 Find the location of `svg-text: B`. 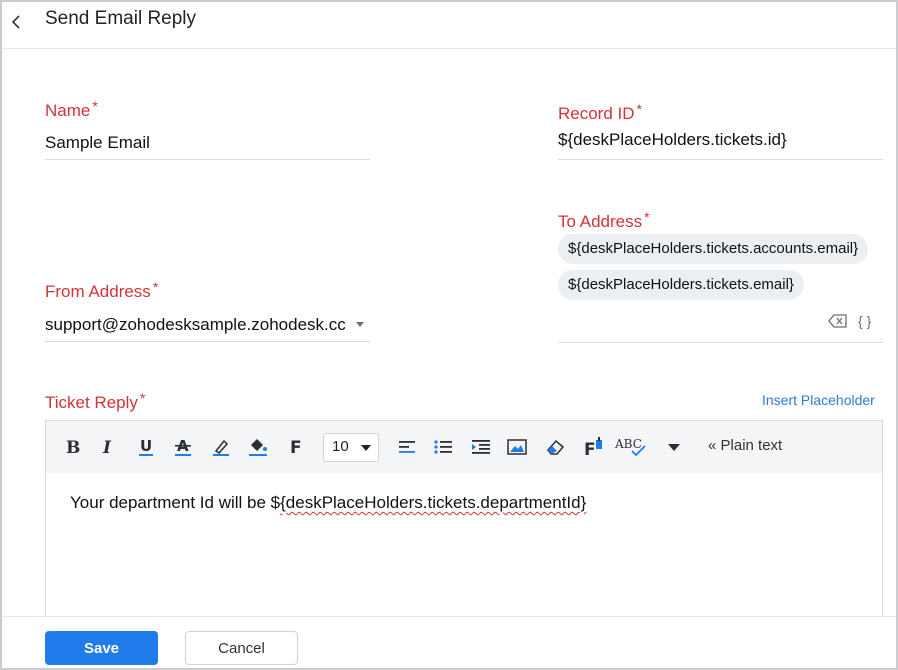

svg-text: B is located at coordinates (73, 447).